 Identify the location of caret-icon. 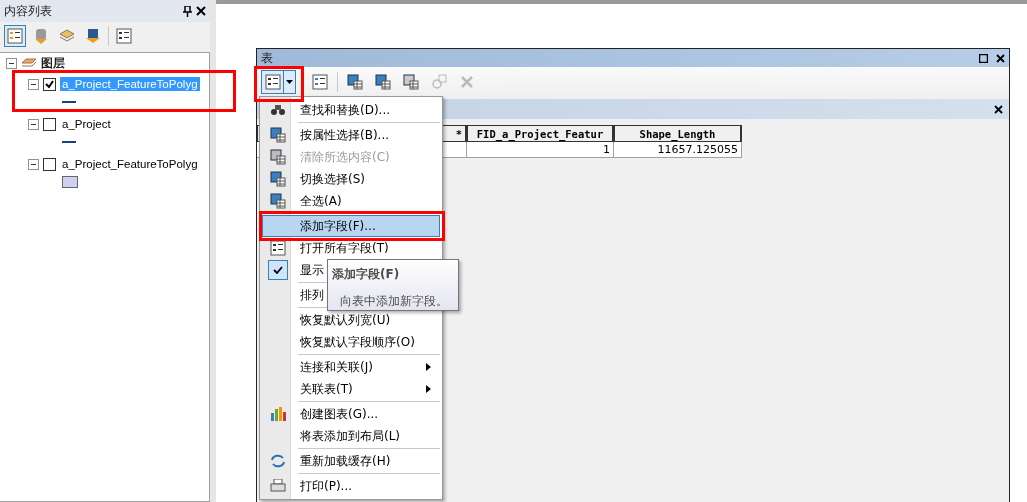
(289, 82).